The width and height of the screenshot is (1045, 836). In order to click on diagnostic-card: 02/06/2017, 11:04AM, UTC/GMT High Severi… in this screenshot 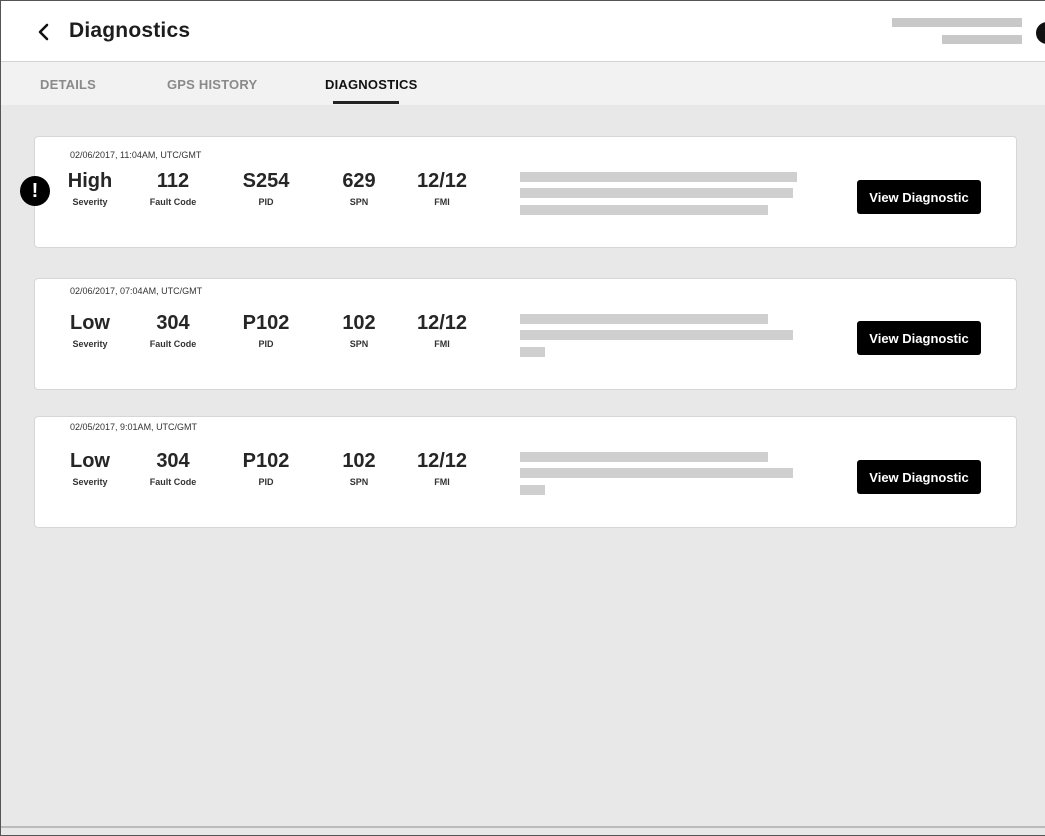, I will do `click(525, 192)`.